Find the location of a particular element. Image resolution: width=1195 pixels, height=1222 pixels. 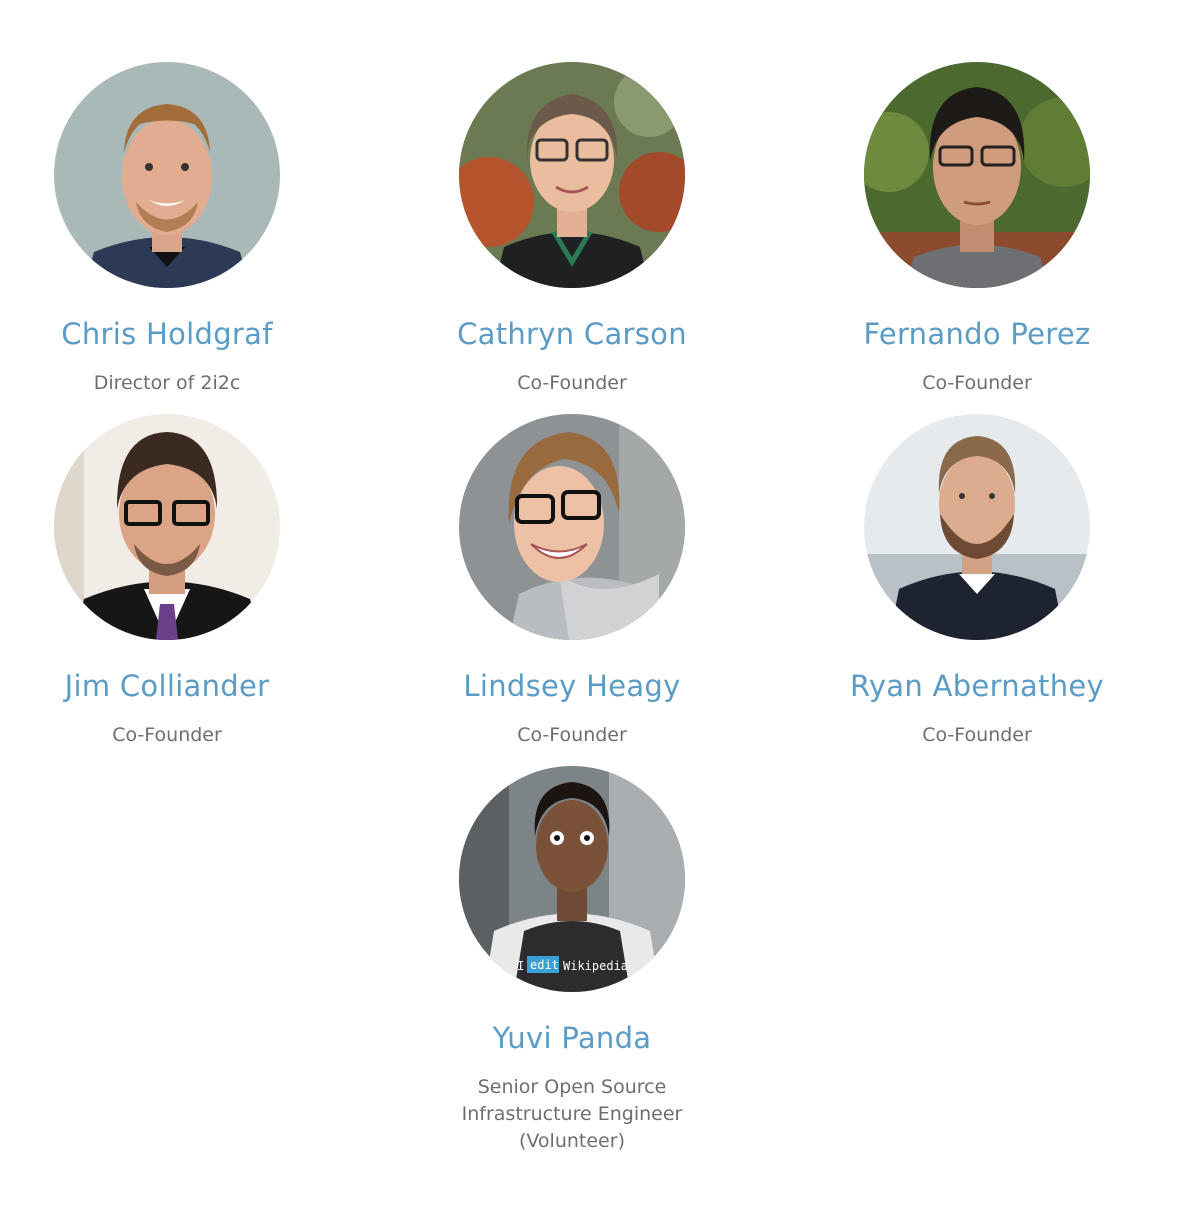

member-name: Cathryn Carson is located at coordinates (572, 334).